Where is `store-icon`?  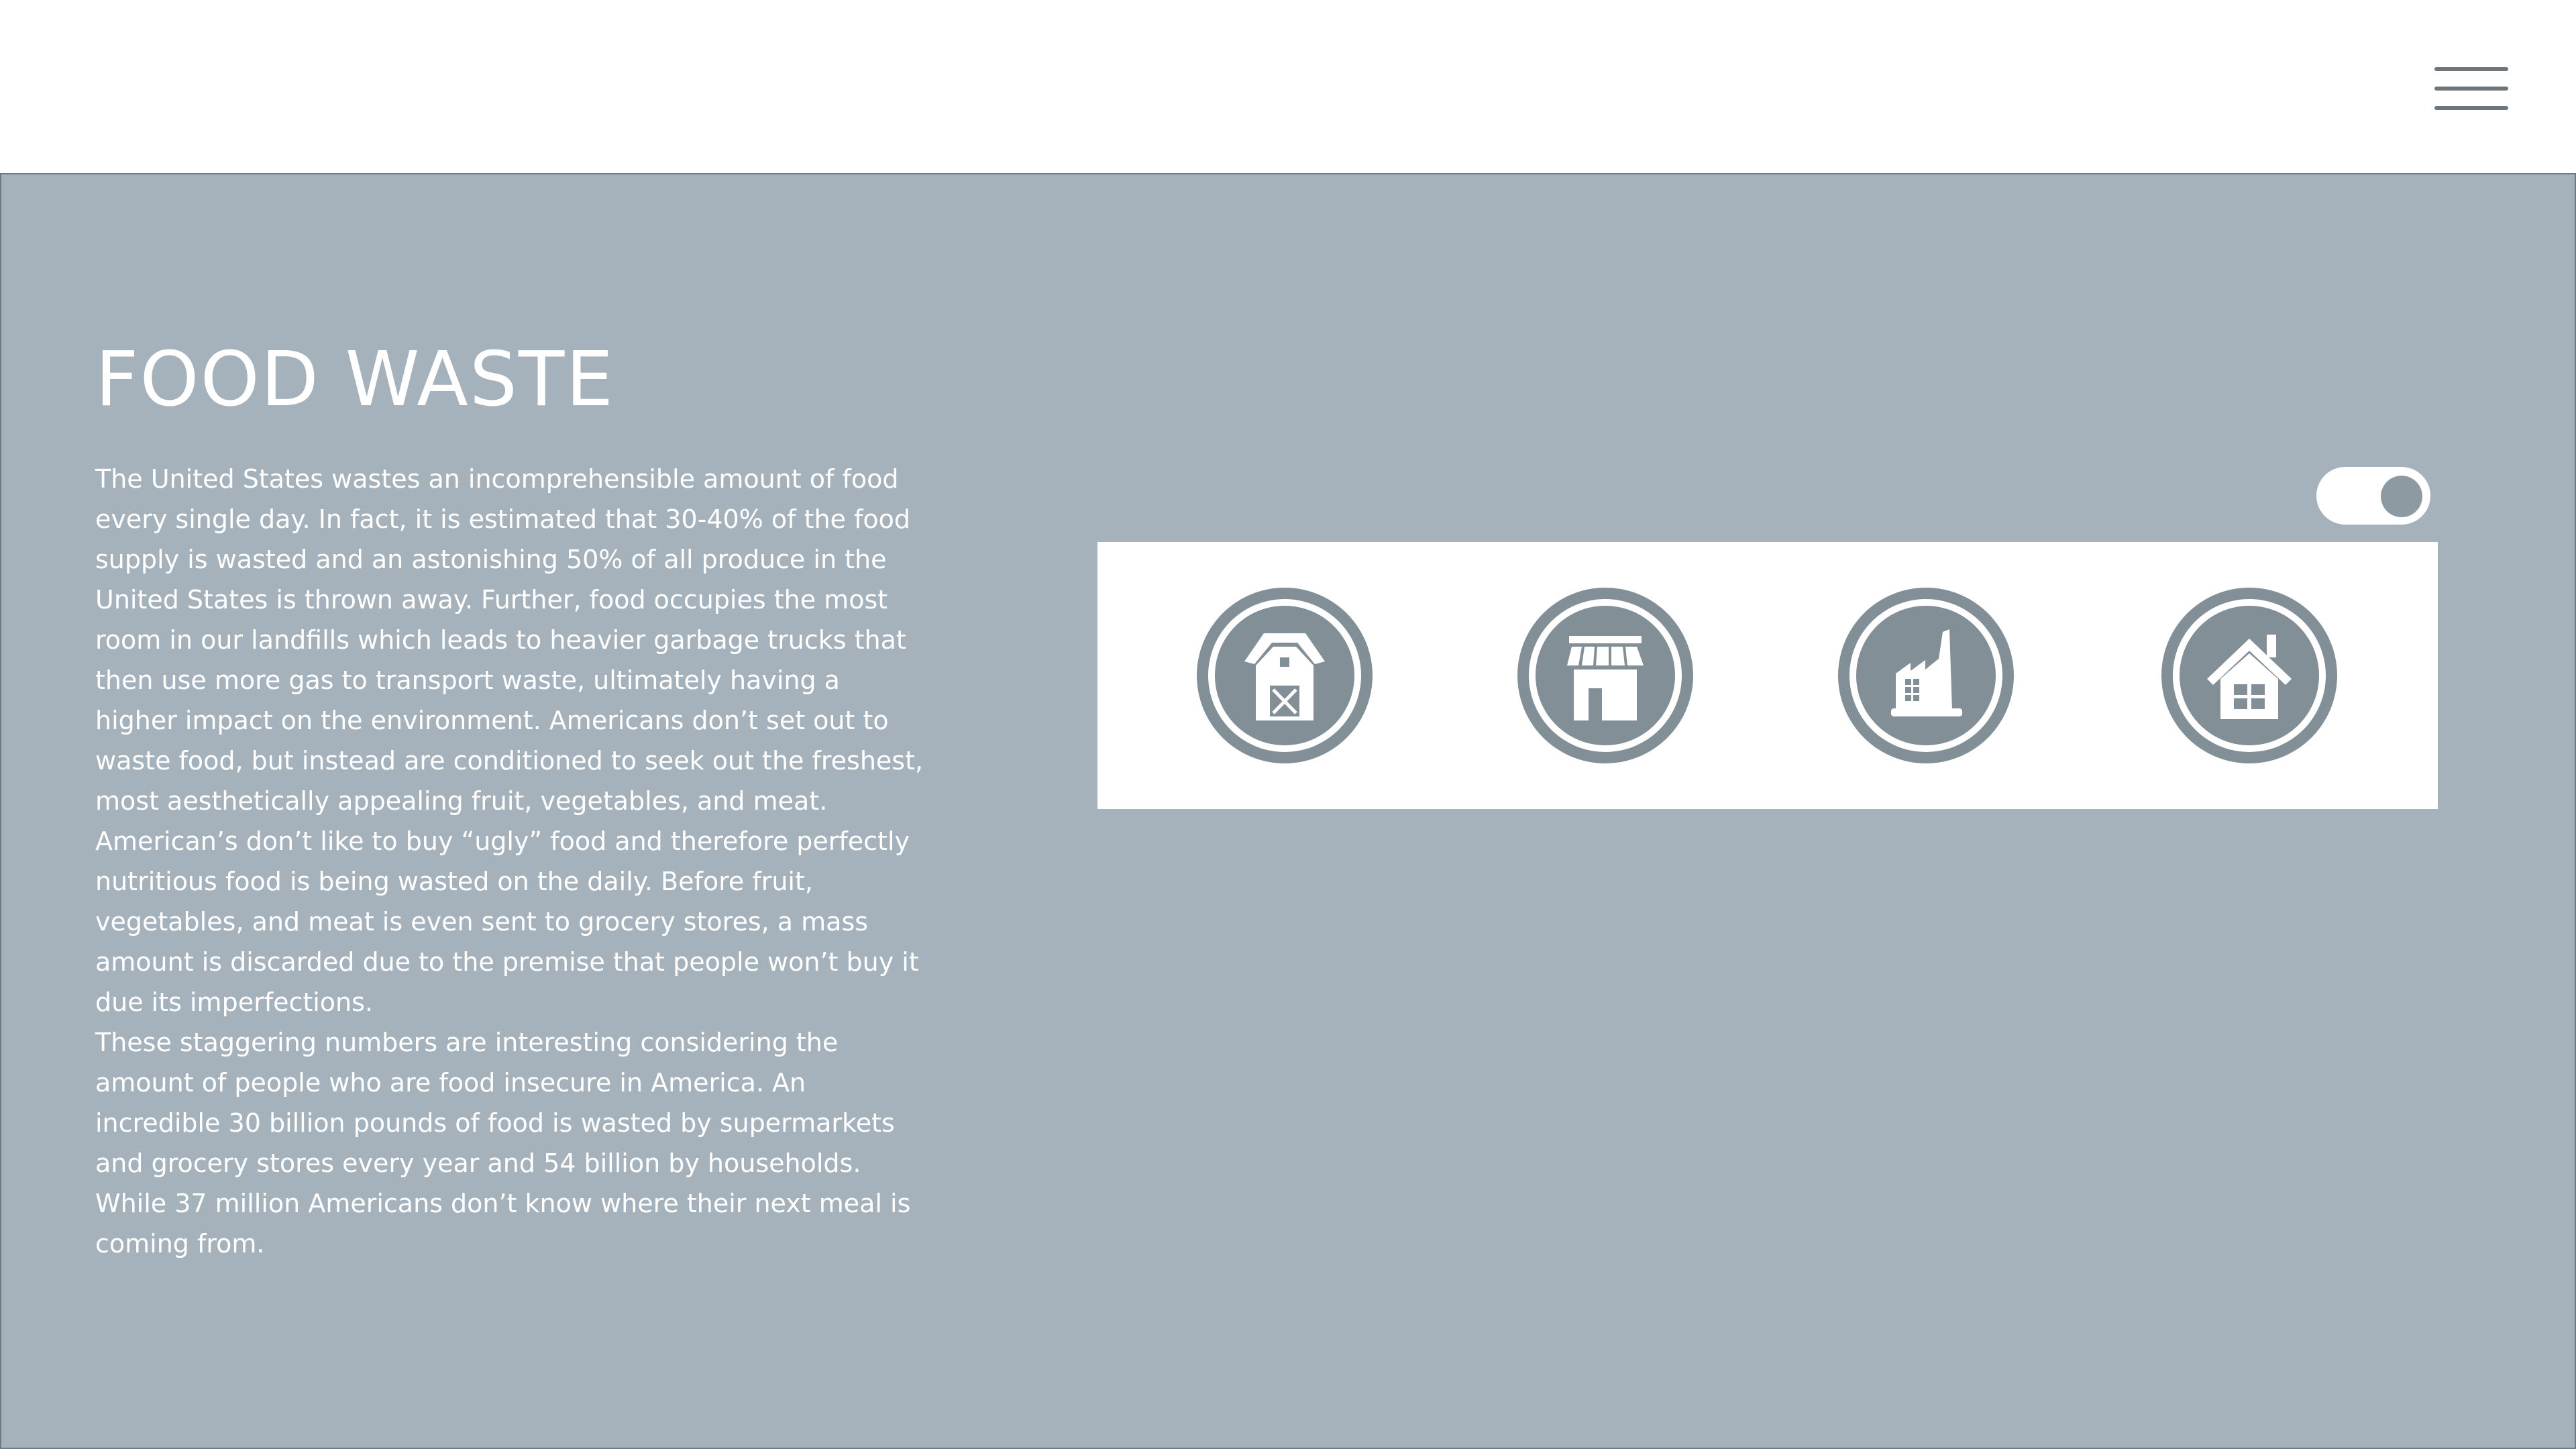
store-icon is located at coordinates (1605, 675).